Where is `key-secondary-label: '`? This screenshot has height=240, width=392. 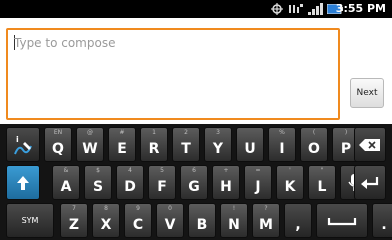 key-secondary-label: ' is located at coordinates (290, 170).